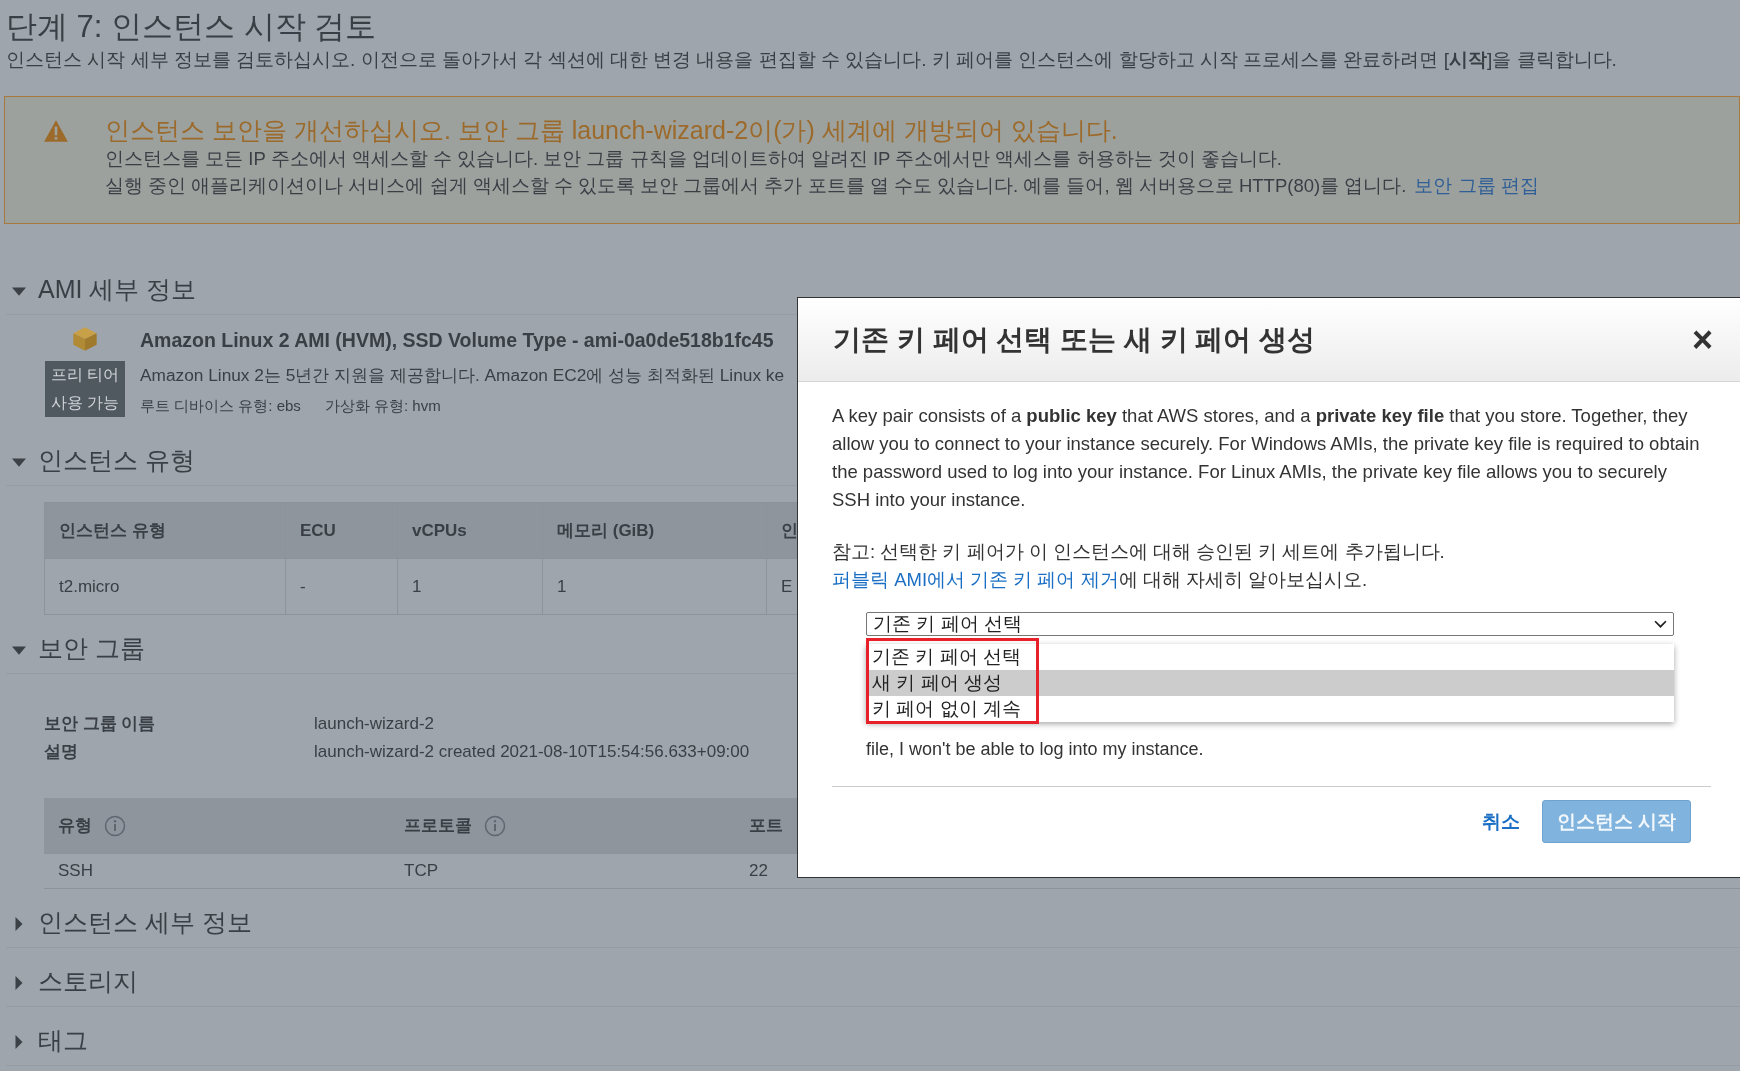 The width and height of the screenshot is (1740, 1071). Describe the element at coordinates (462, 375) in the screenshot. I see `ami-description: Amazon Linux 2는 5년간 지원을 제공합니다. Amazon EC2에 성능 최적화된 Linux ke` at that location.